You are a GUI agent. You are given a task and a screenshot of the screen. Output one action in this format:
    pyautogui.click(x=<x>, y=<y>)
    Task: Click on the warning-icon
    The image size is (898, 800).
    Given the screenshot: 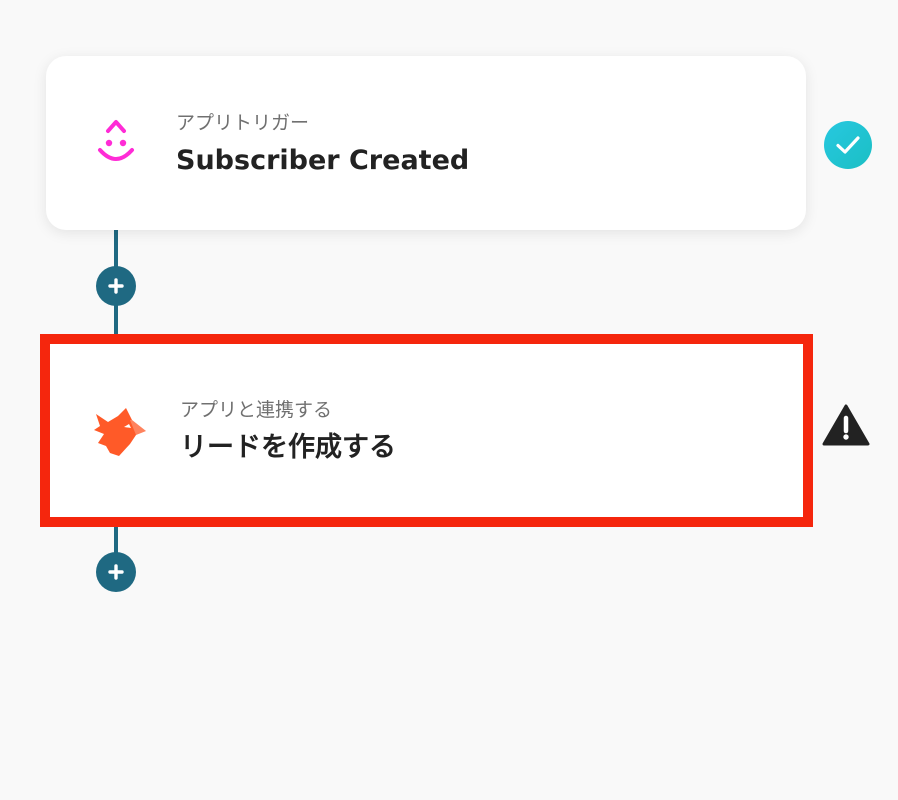 What is the action you would take?
    pyautogui.click(x=846, y=427)
    